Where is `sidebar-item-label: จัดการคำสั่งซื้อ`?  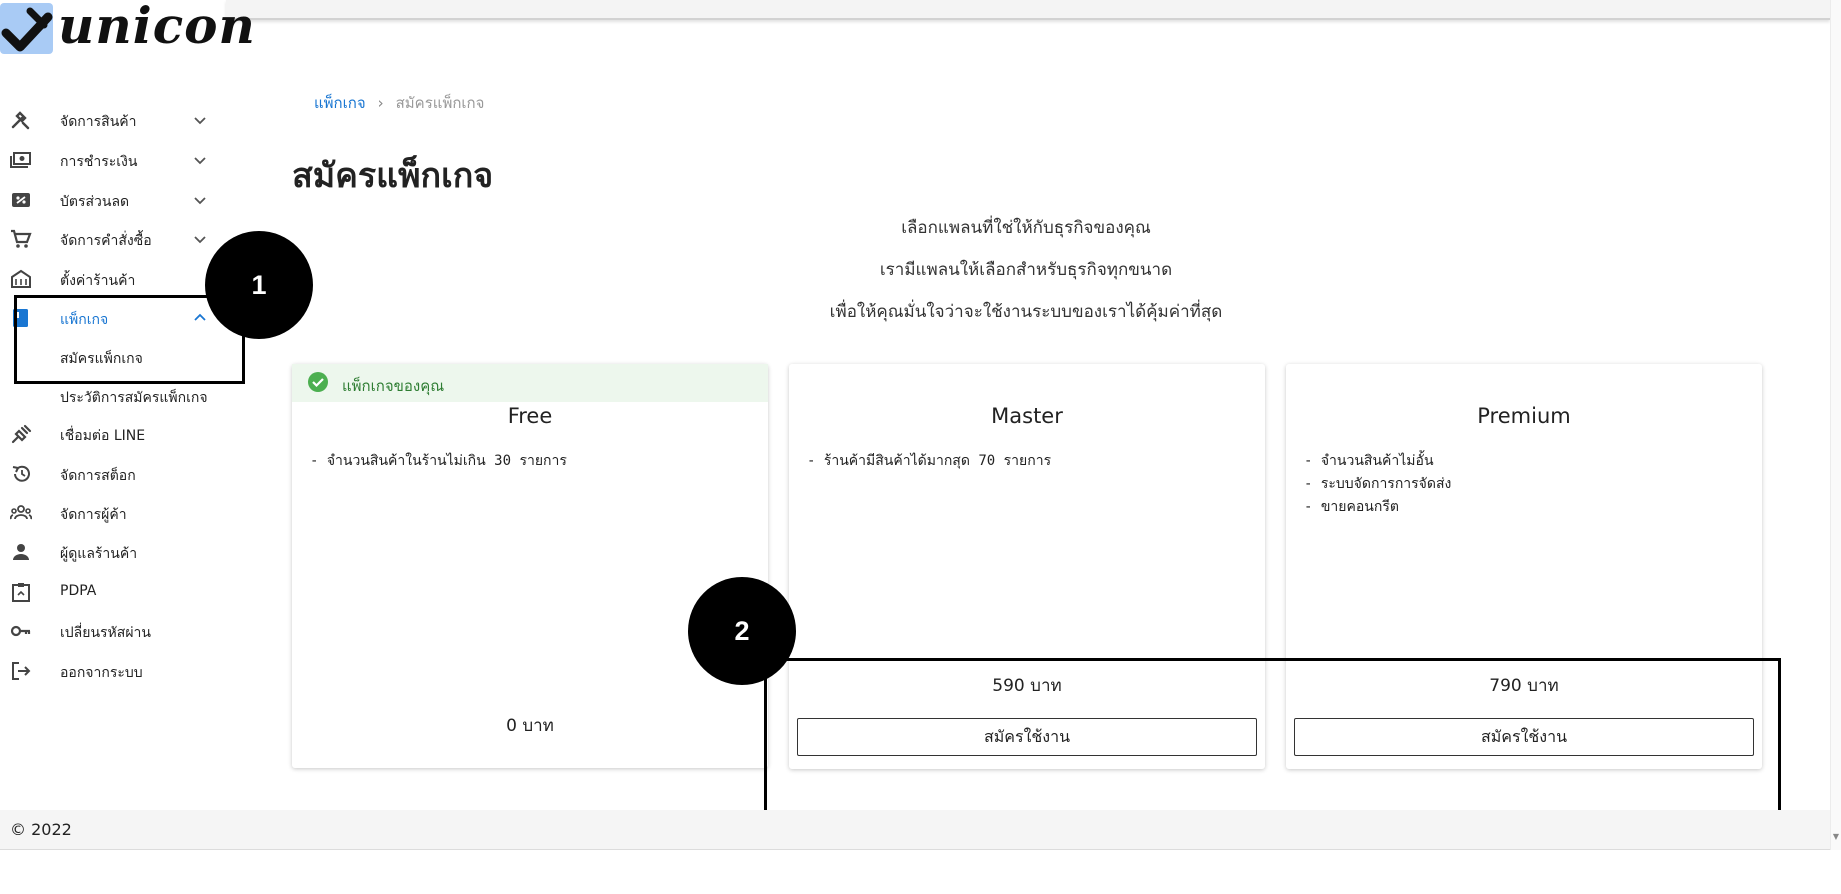
sidebar-item-label: จัดการคำสั่งซื้อ is located at coordinates (106, 241).